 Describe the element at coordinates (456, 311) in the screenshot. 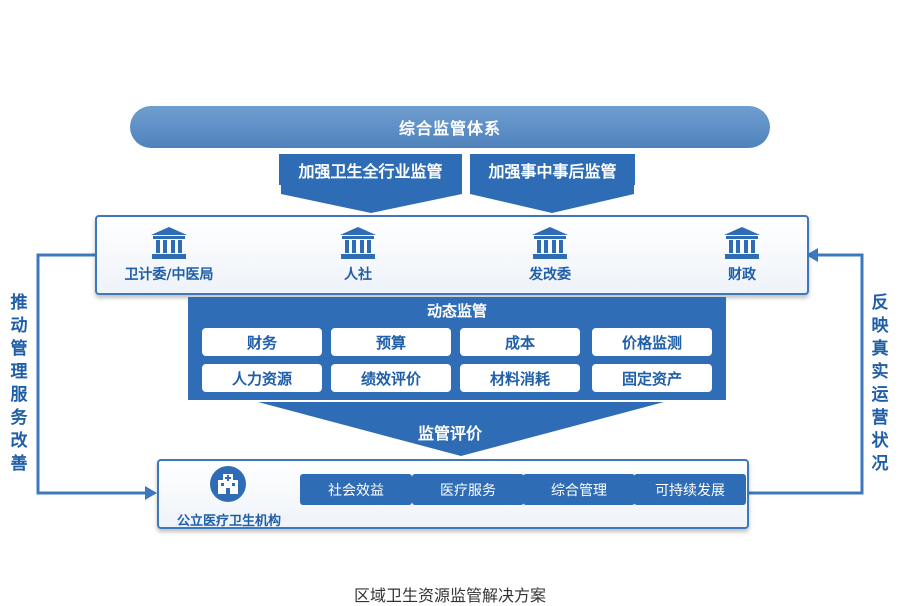

I see `dynamic-supervision-title: 动态监管` at that location.